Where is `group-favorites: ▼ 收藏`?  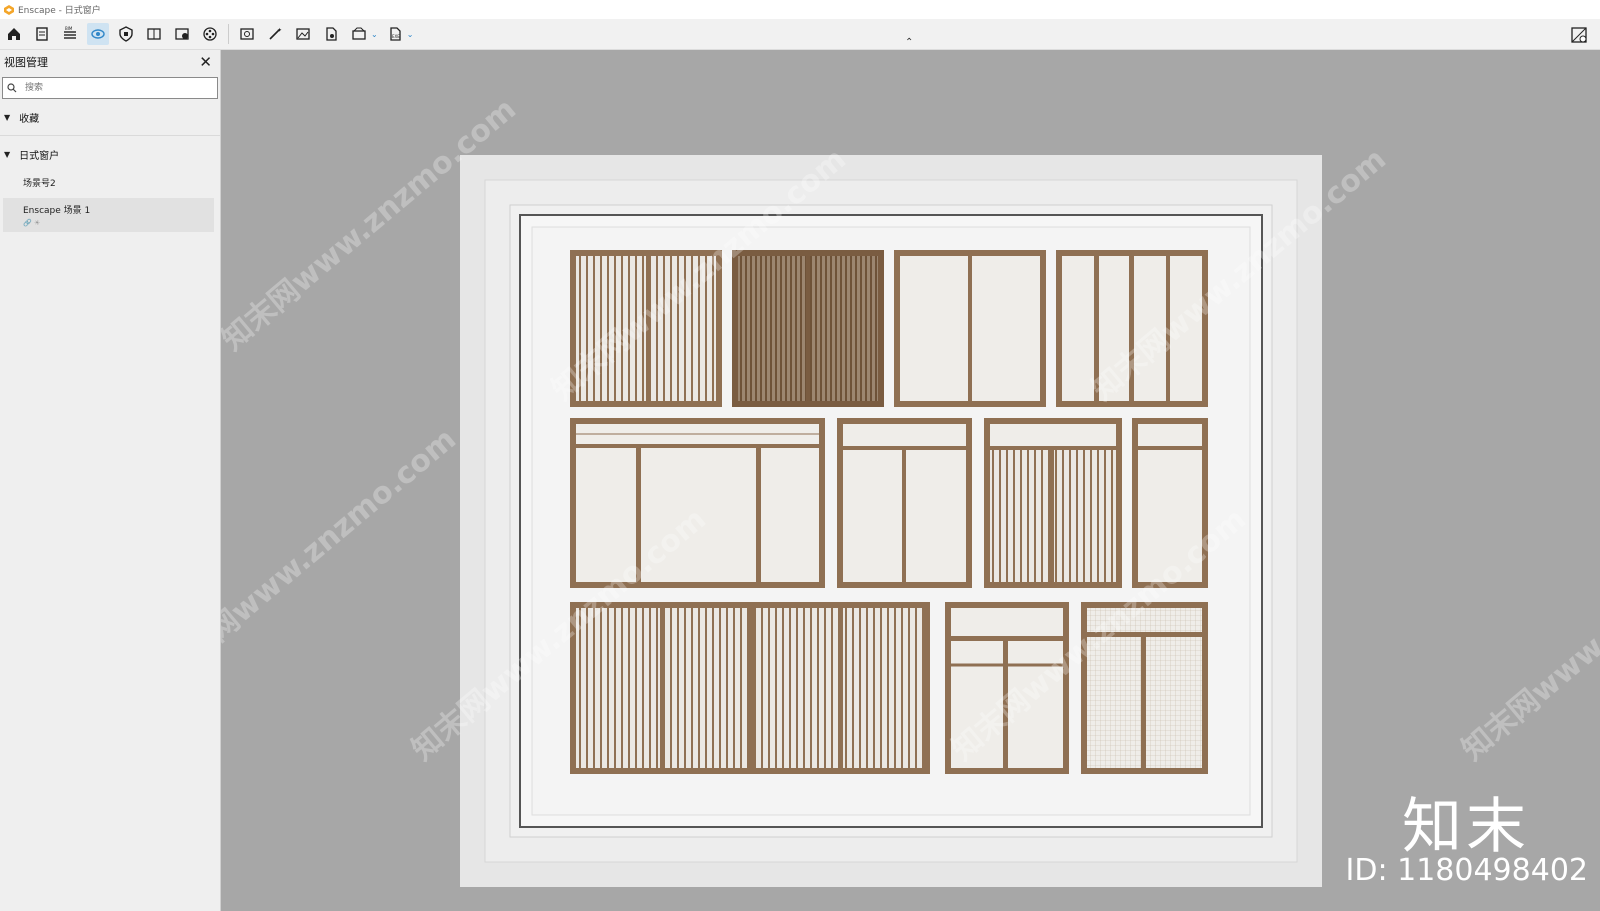
group-favorites: ▼ 收藏 is located at coordinates (110, 117).